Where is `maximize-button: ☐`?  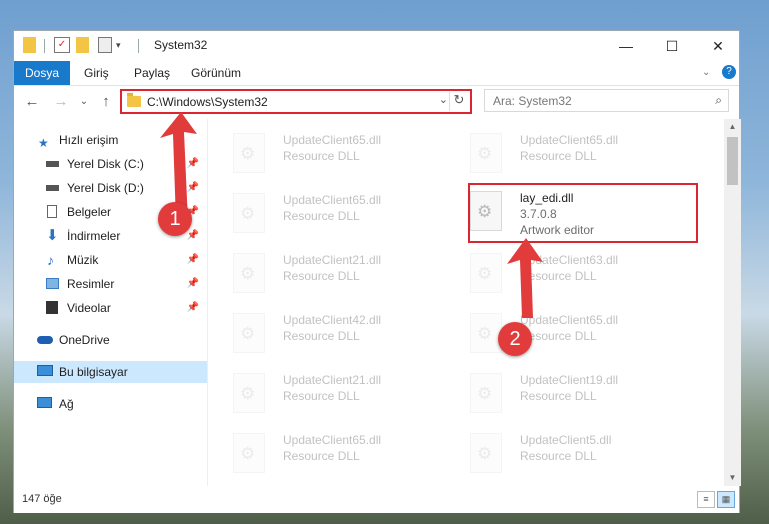 maximize-button: ☐ is located at coordinates (672, 46).